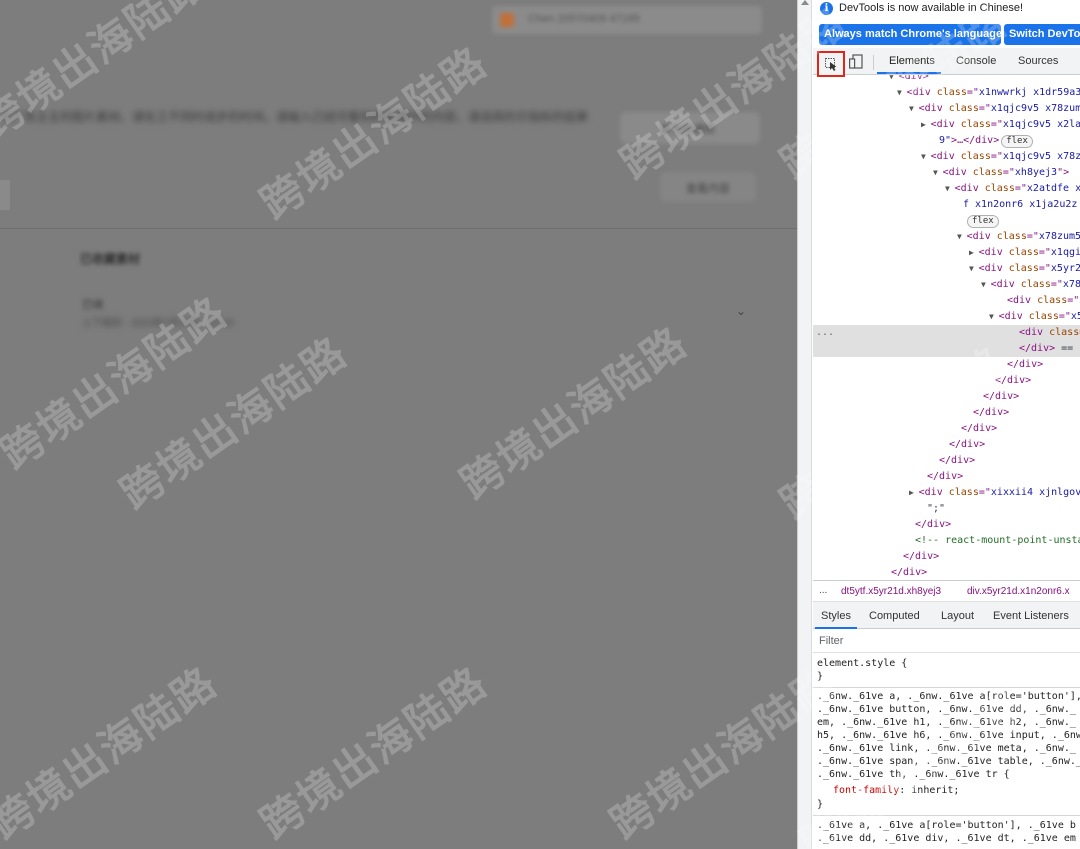  What do you see at coordinates (946, 80) in the screenshot?
I see `dom-node-line: ▼ <div>` at bounding box center [946, 80].